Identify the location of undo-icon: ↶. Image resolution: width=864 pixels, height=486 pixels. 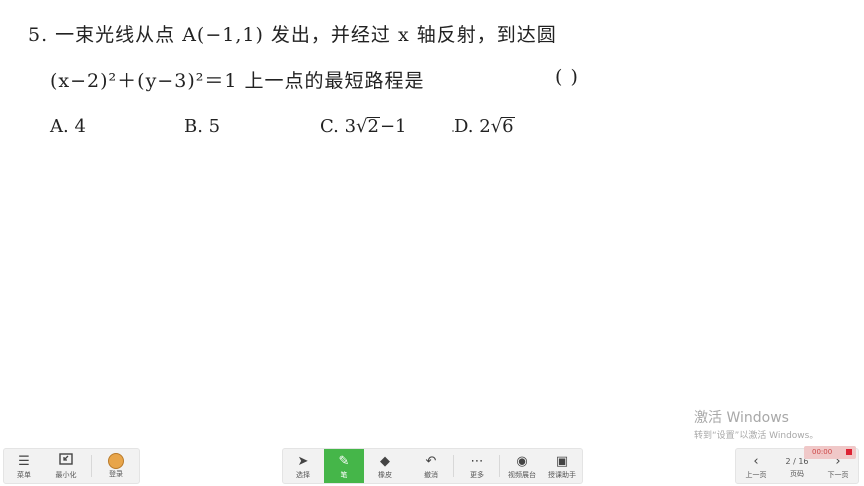
(431, 461).